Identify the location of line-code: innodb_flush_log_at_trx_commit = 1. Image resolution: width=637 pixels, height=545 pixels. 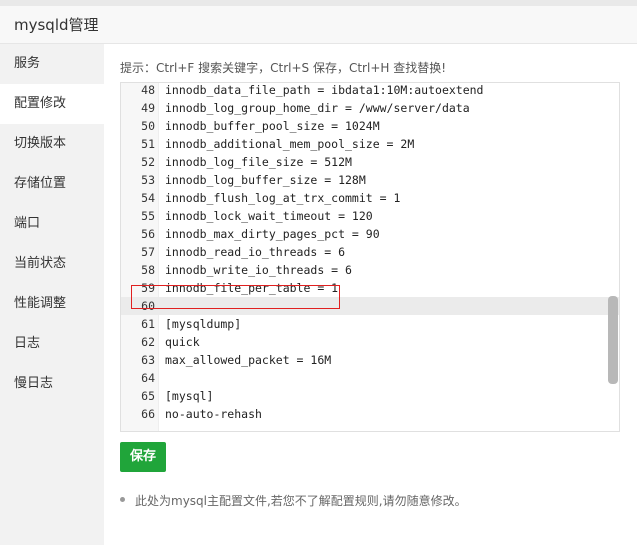
(283, 198).